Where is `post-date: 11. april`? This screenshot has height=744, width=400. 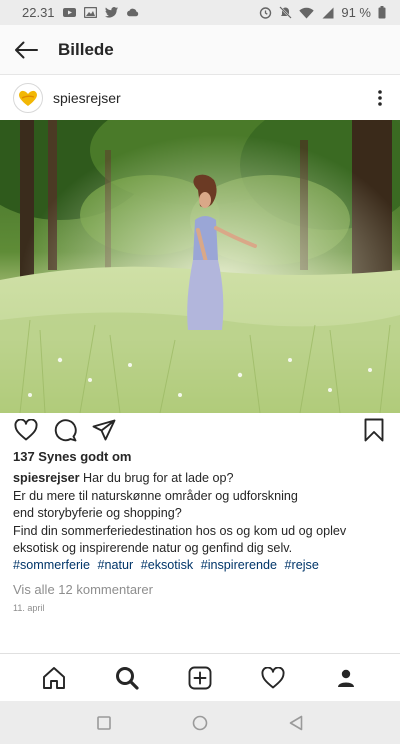
post-date: 11. april is located at coordinates (29, 608).